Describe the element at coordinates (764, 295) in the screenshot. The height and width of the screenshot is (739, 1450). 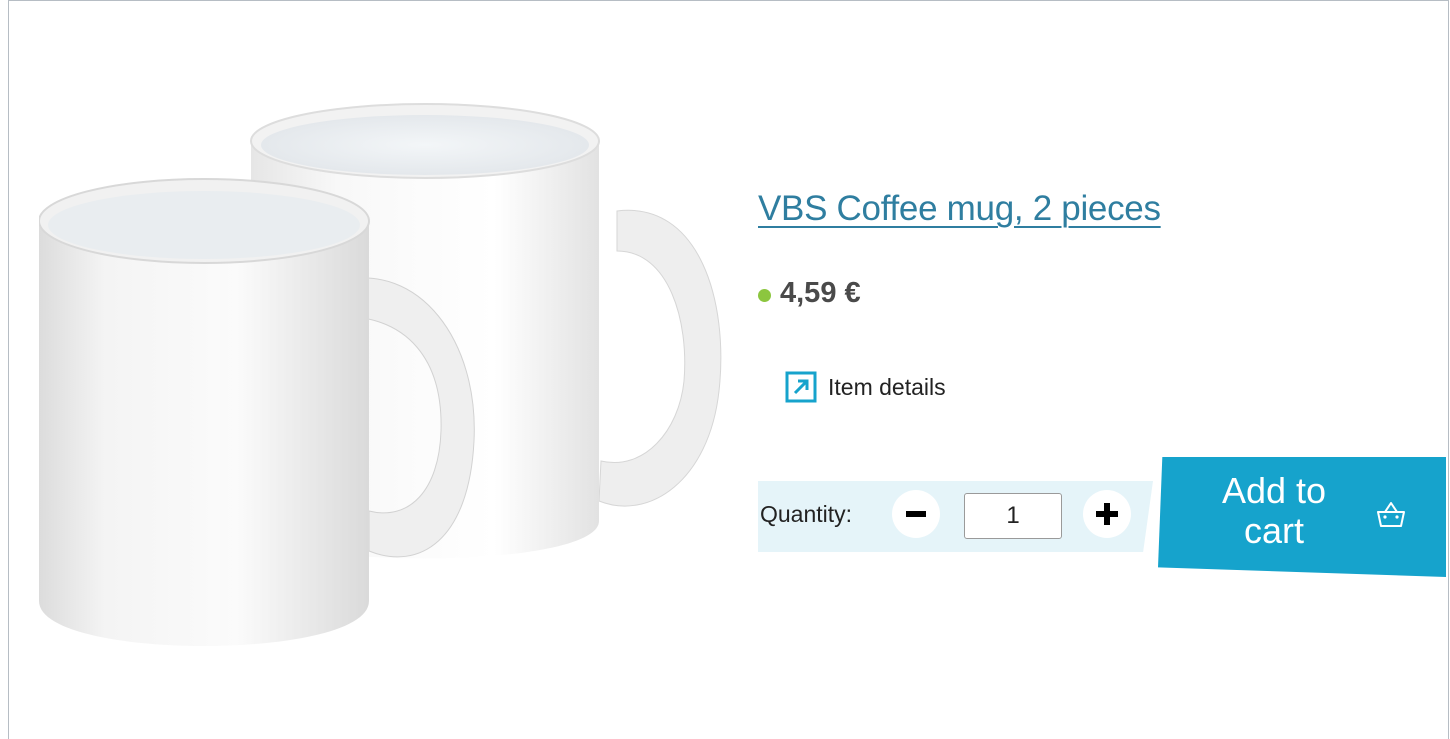
I see `availability-dot-icon` at that location.